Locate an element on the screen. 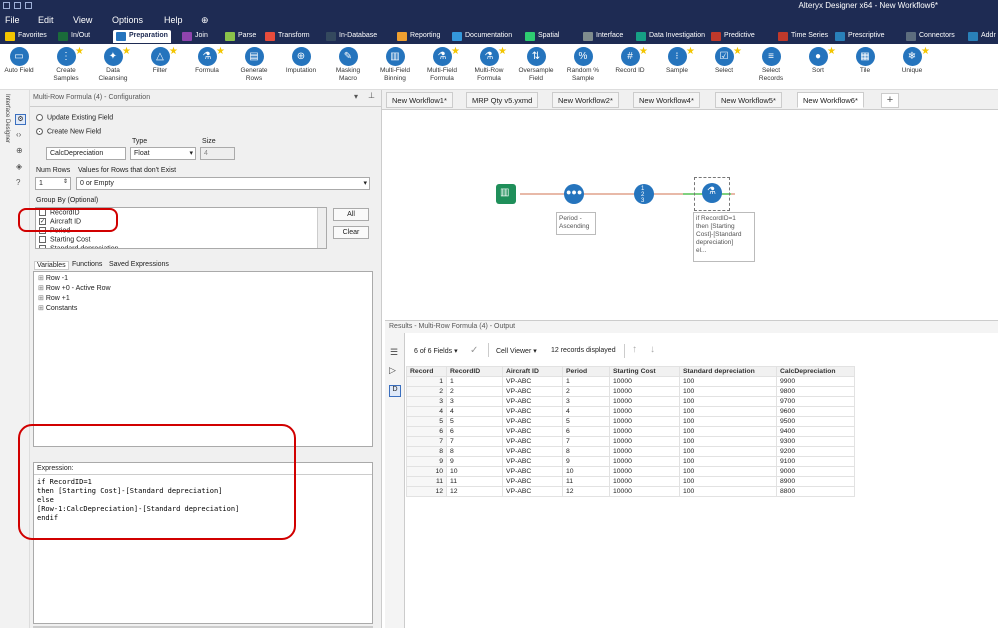  table-cell: 4 is located at coordinates (474, 411).